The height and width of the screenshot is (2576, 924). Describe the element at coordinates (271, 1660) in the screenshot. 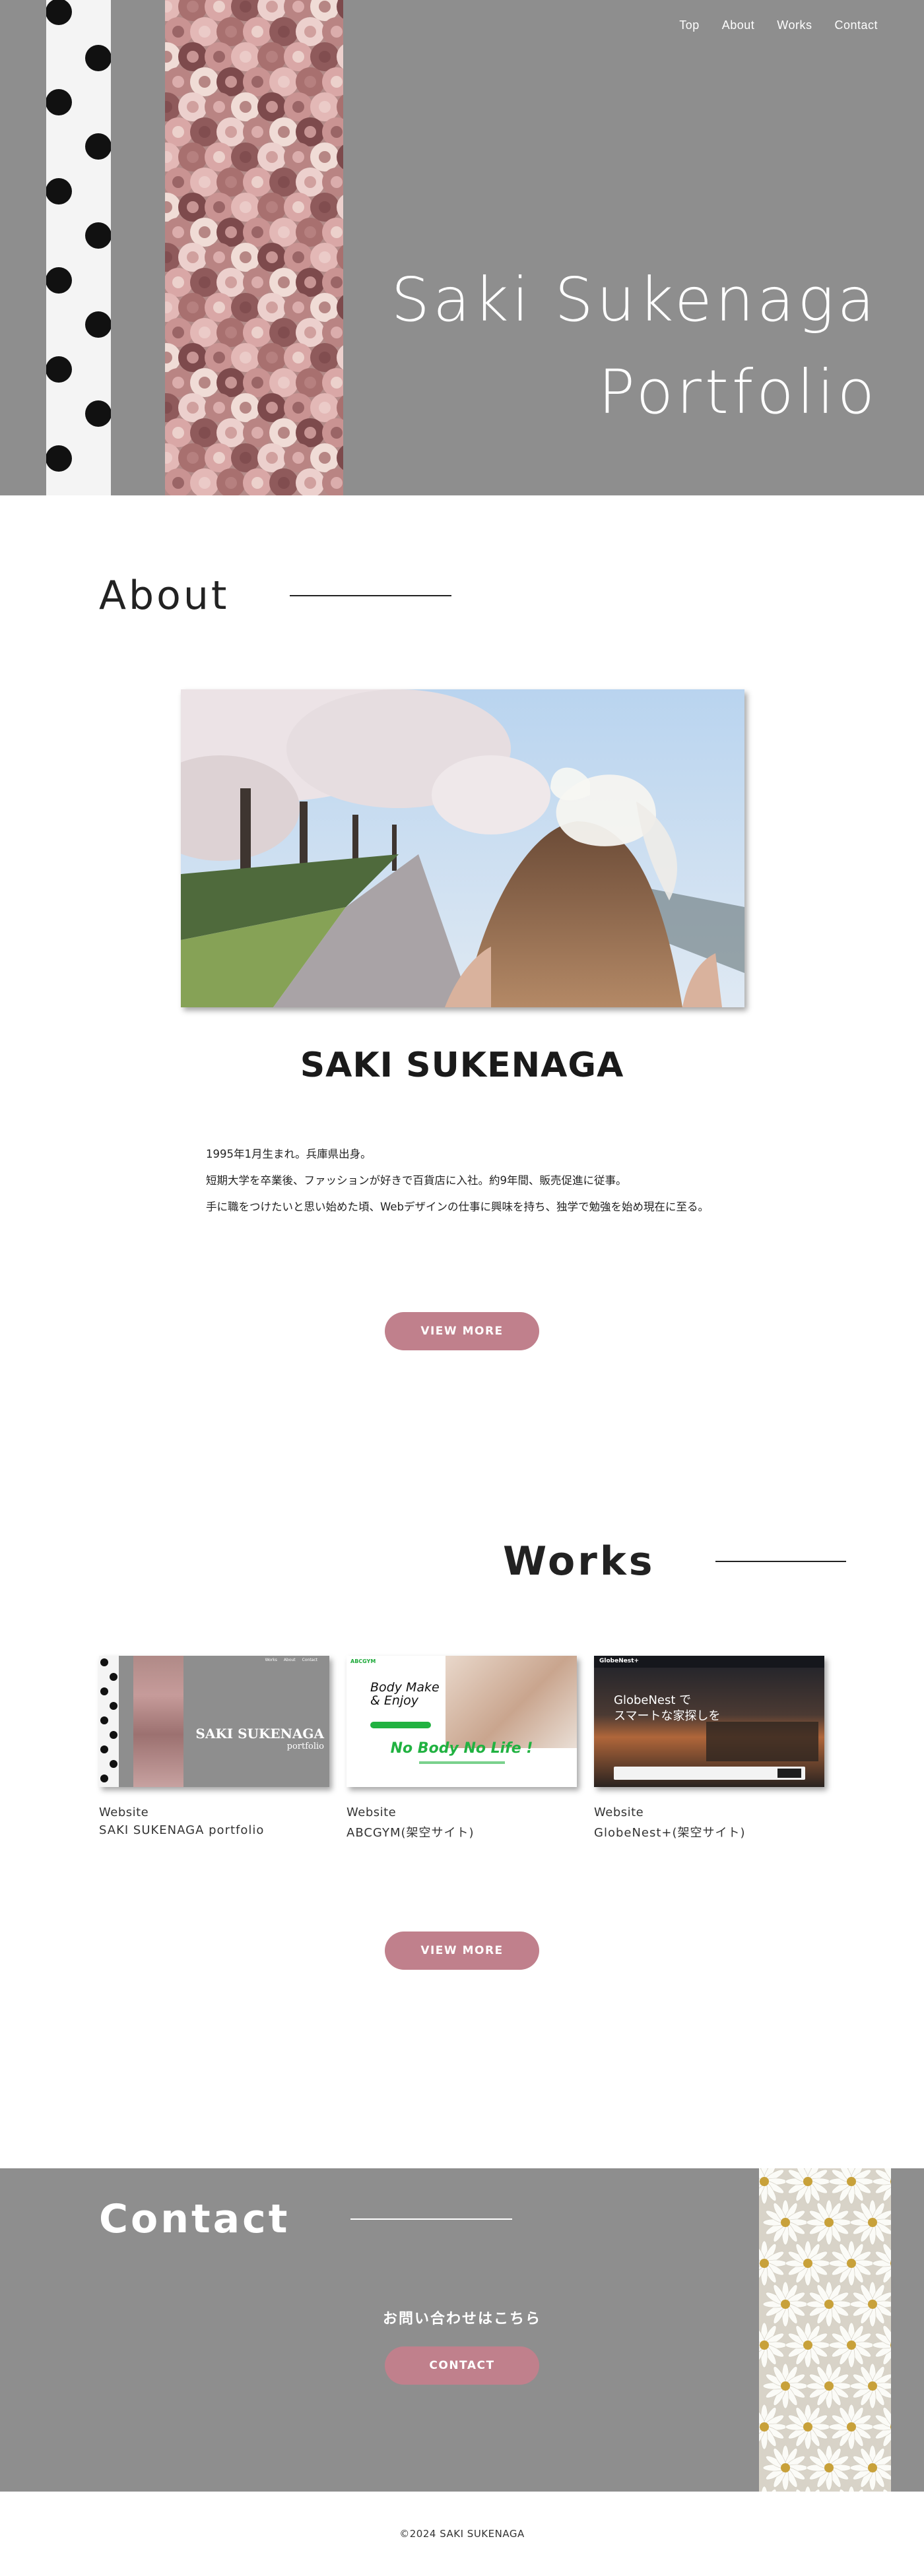

I see `thumb-nav-works: Works` at that location.